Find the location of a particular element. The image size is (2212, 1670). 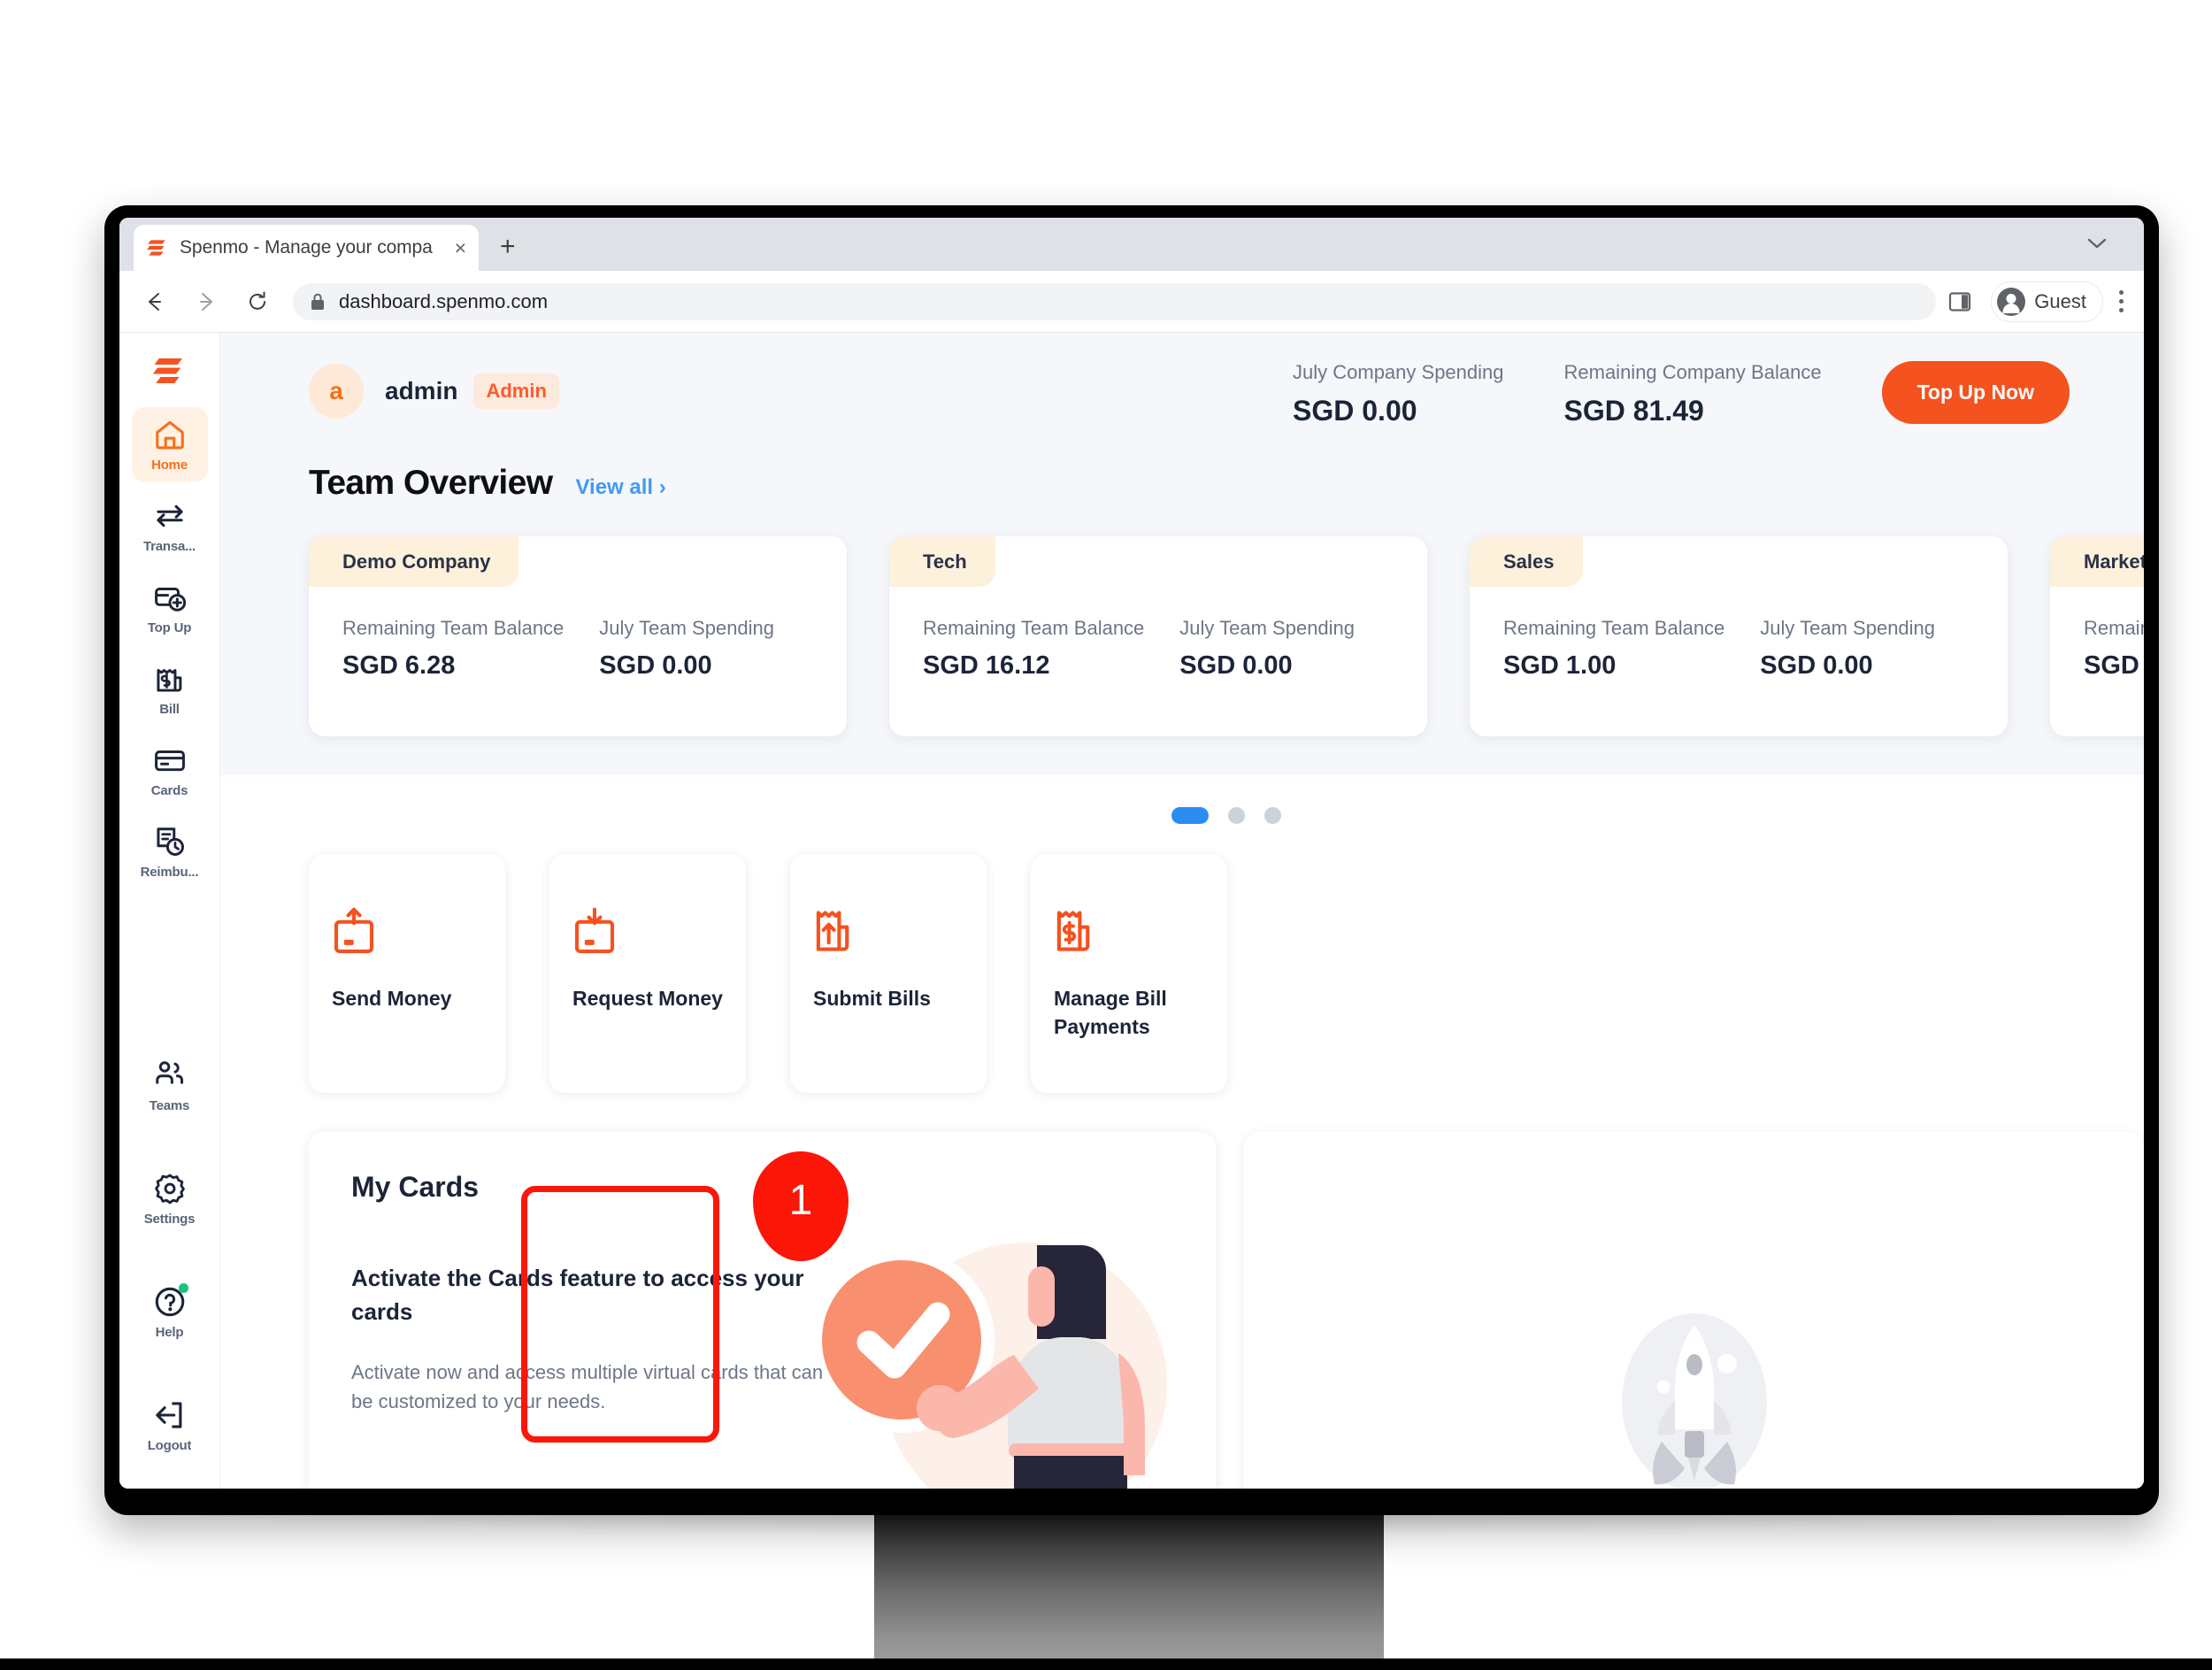

profile-chip: Guest is located at coordinates (2047, 301).